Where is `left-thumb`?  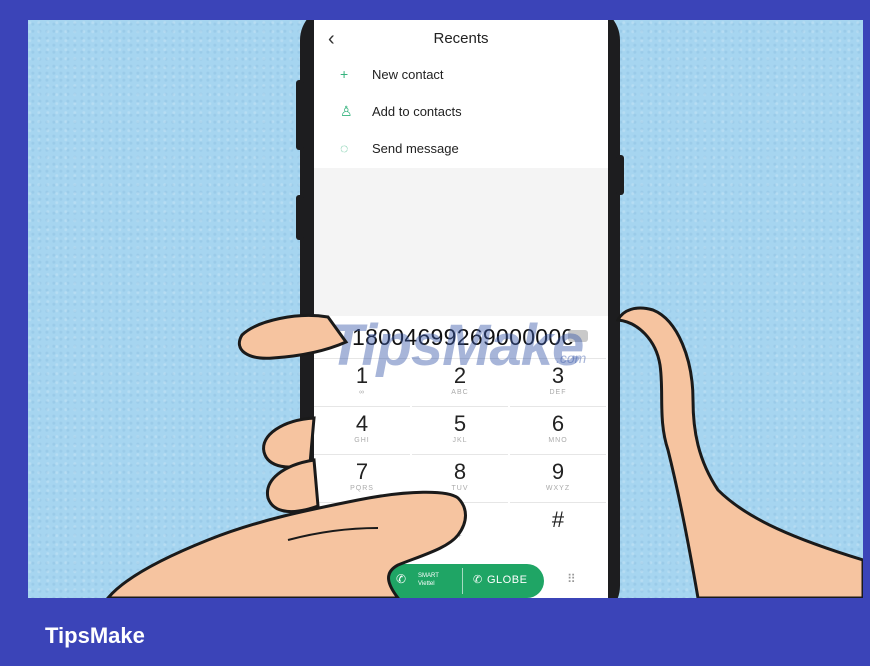 left-thumb is located at coordinates (293, 337).